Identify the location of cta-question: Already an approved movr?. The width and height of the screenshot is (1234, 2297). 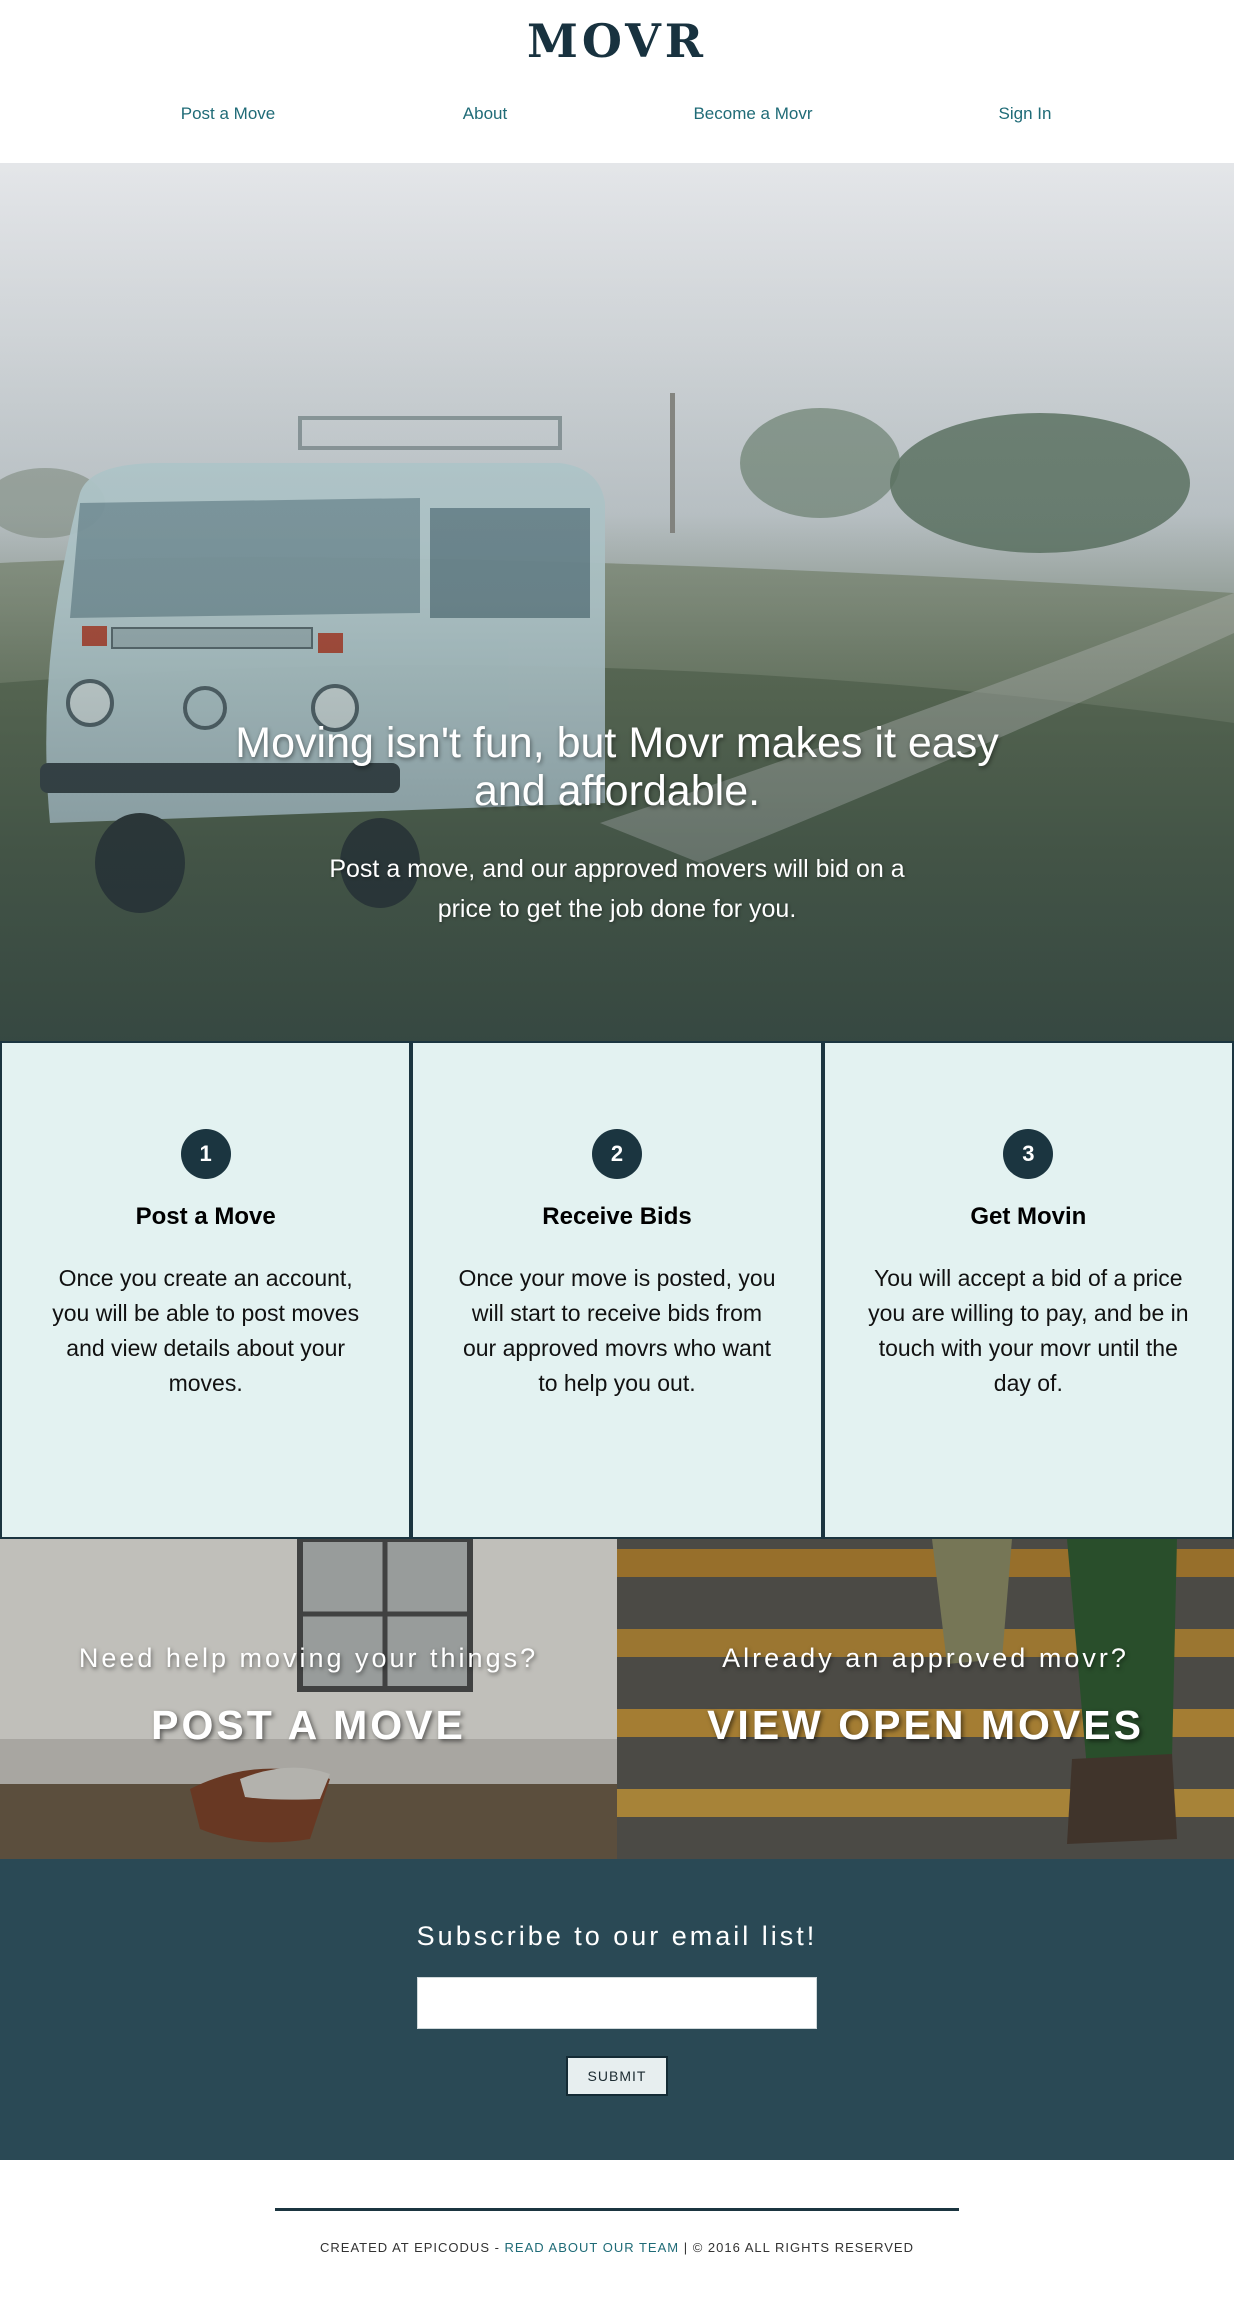
(925, 1658).